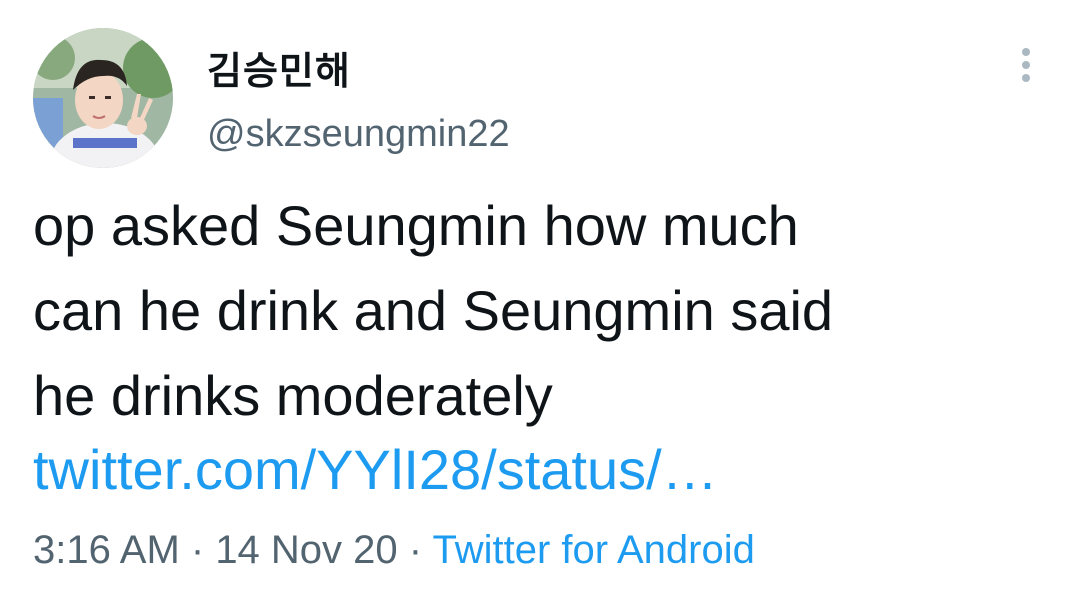  I want to click on tweet-text-line: can he drink and Seungmin said, so click(433, 310).